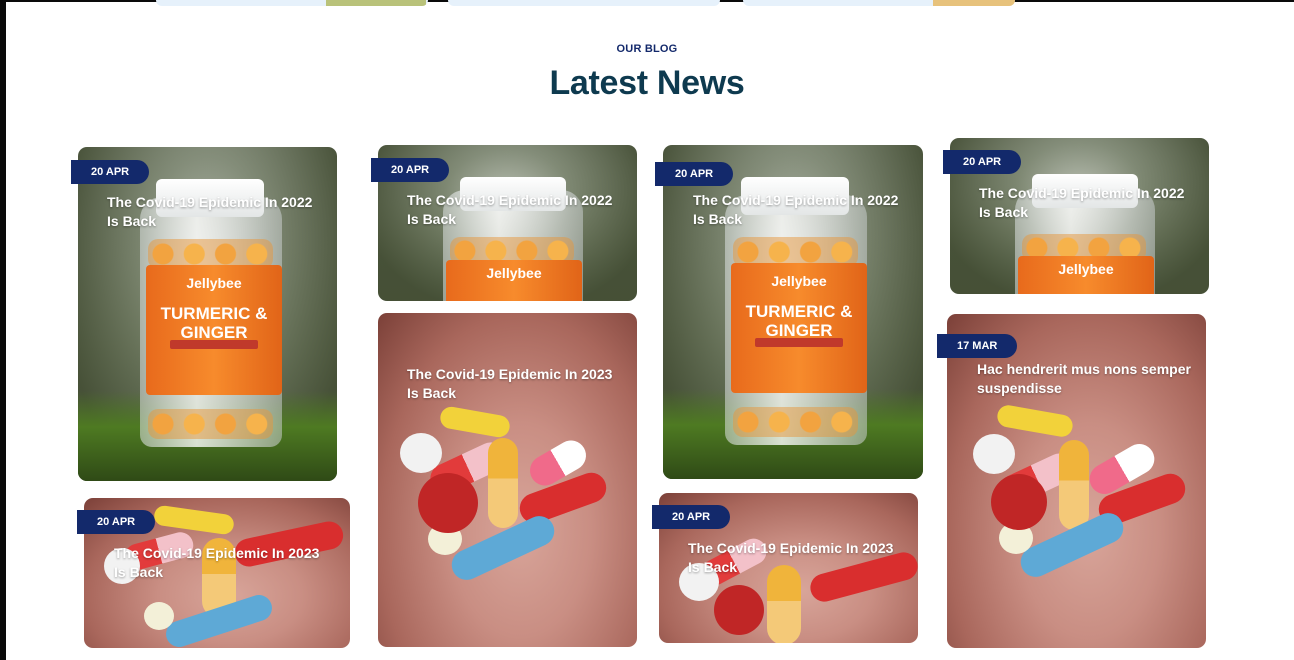 The width and height of the screenshot is (1294, 660). Describe the element at coordinates (647, 83) in the screenshot. I see `section-title: Latest News` at that location.